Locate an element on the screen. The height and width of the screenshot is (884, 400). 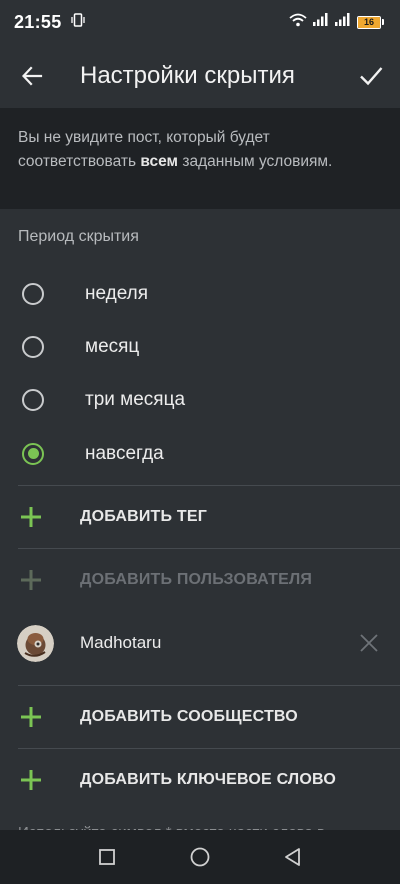
remove-user-button is located at coordinates (369, 643).